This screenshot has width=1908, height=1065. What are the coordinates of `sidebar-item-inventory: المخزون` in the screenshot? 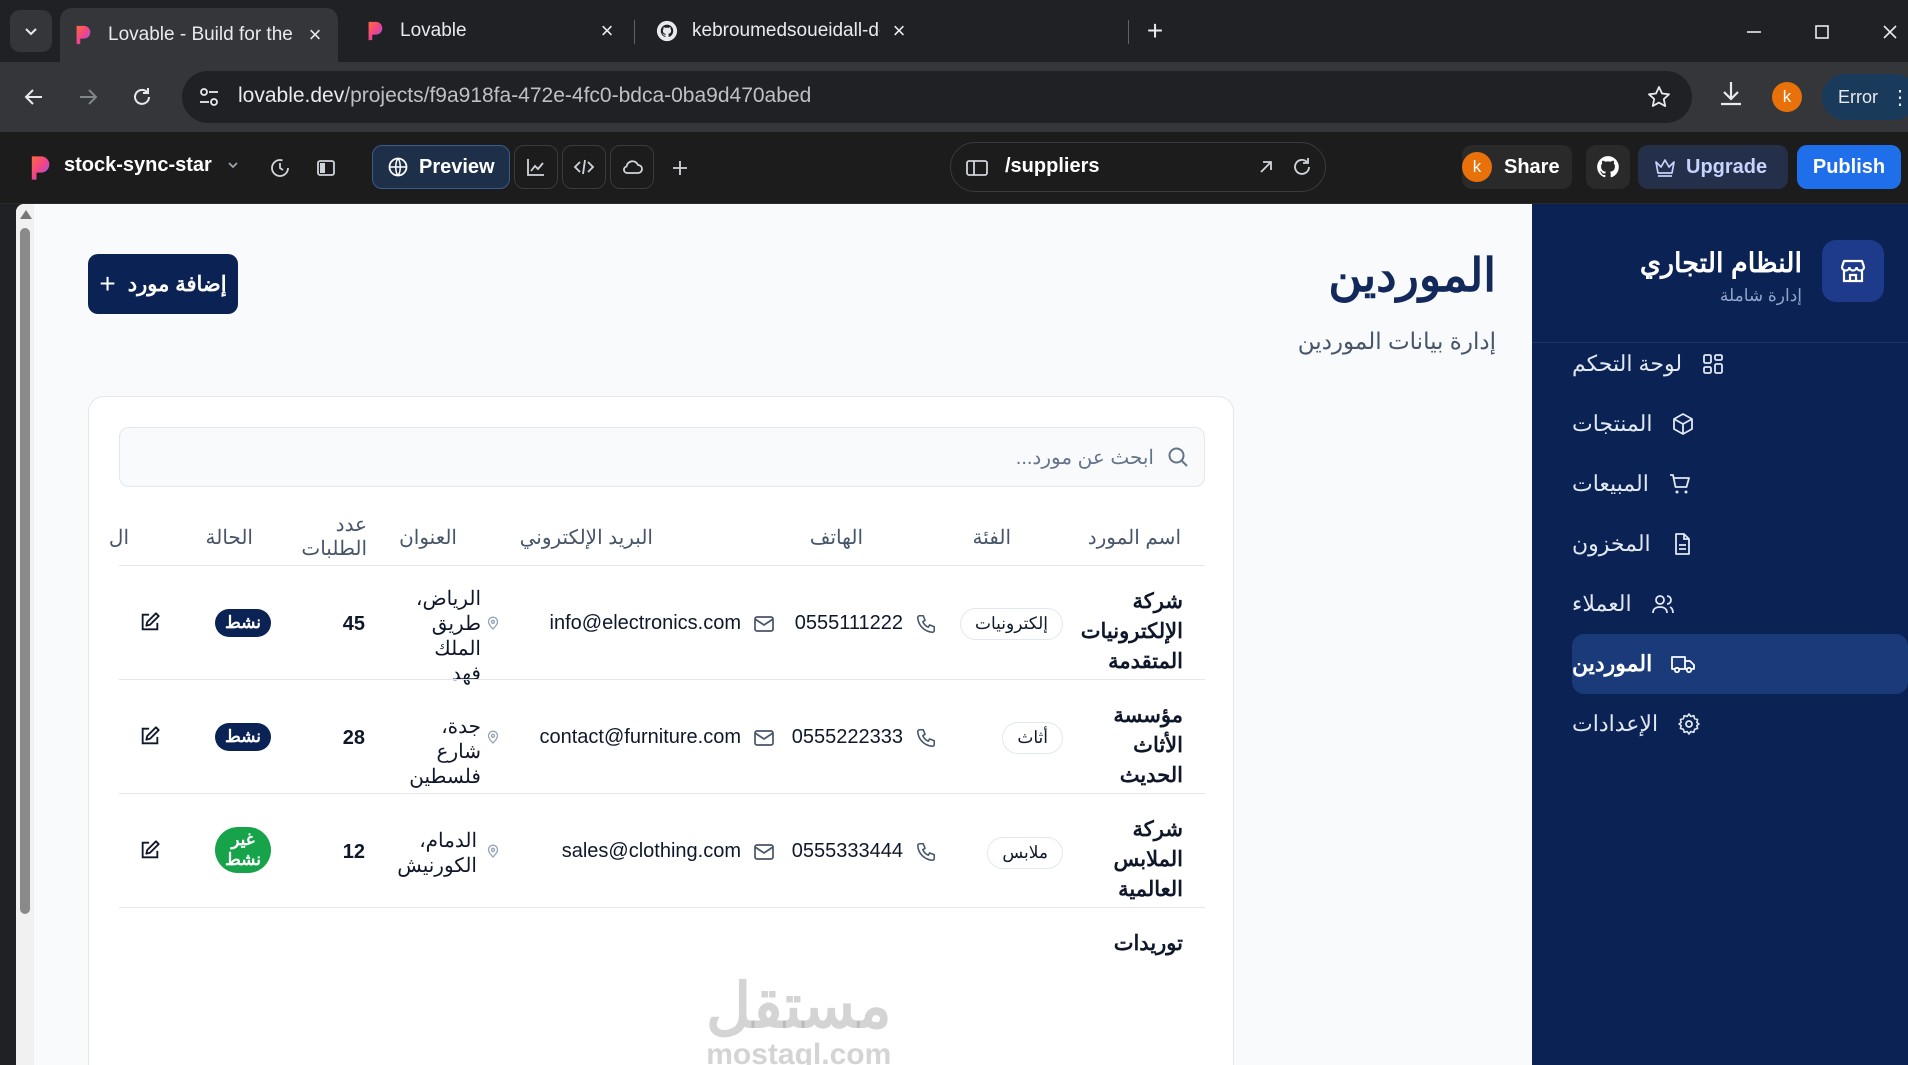 It's located at (1740, 544).